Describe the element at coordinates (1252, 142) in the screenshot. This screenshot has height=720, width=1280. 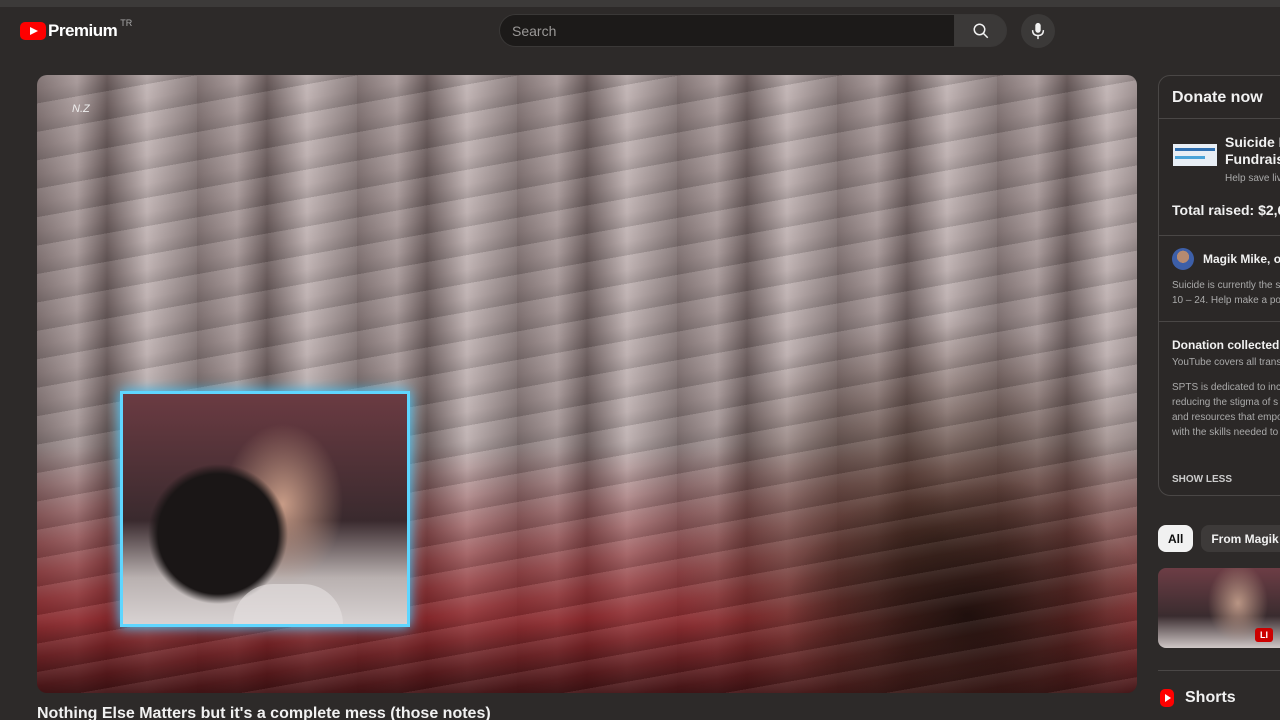
I see `fundraiser-name-line1: Suicide P` at that location.